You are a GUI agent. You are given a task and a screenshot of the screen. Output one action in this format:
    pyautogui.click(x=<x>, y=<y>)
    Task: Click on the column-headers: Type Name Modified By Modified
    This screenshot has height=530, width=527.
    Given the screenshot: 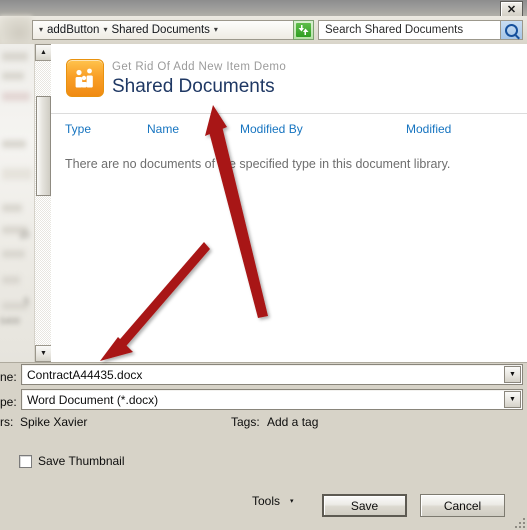 What is the action you would take?
    pyautogui.click(x=289, y=133)
    